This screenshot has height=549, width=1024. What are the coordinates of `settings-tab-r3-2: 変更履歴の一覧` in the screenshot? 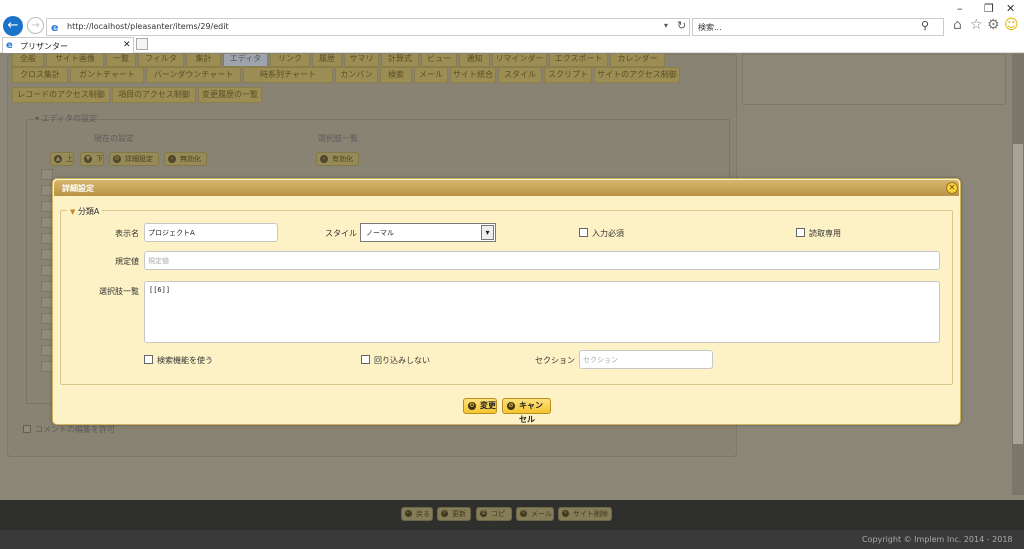 It's located at (230, 95).